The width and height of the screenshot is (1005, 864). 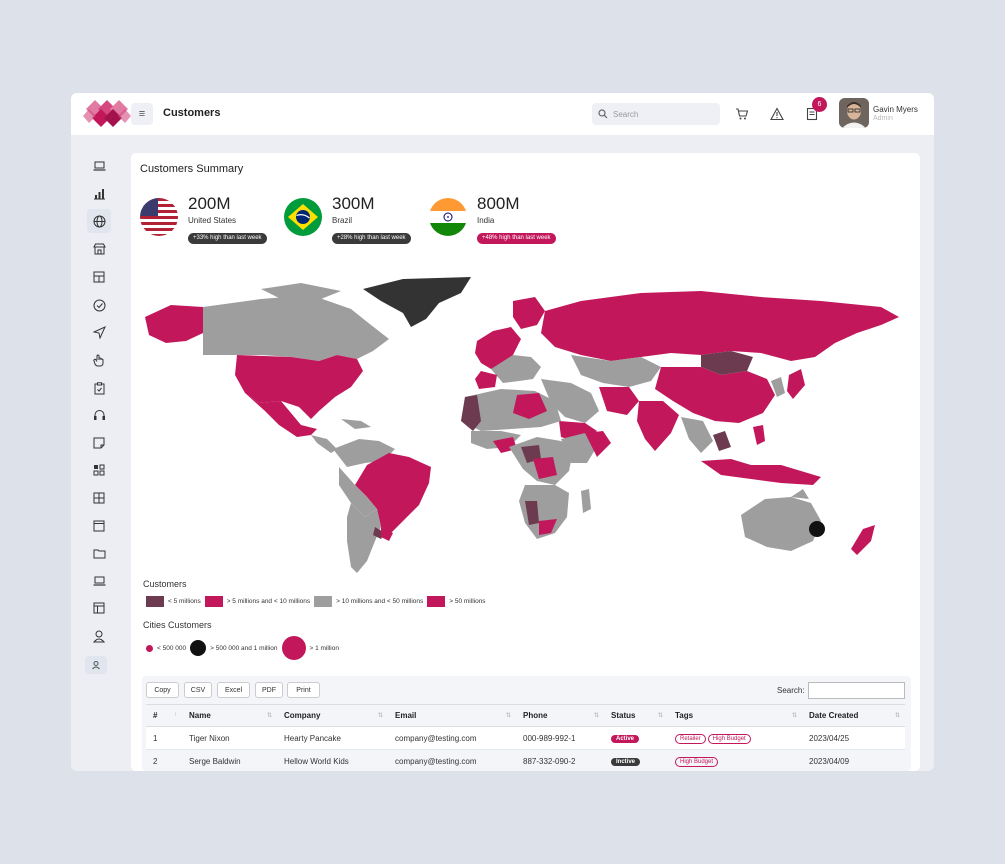 I want to click on sidebar-item-calculator, so click(x=99, y=277).